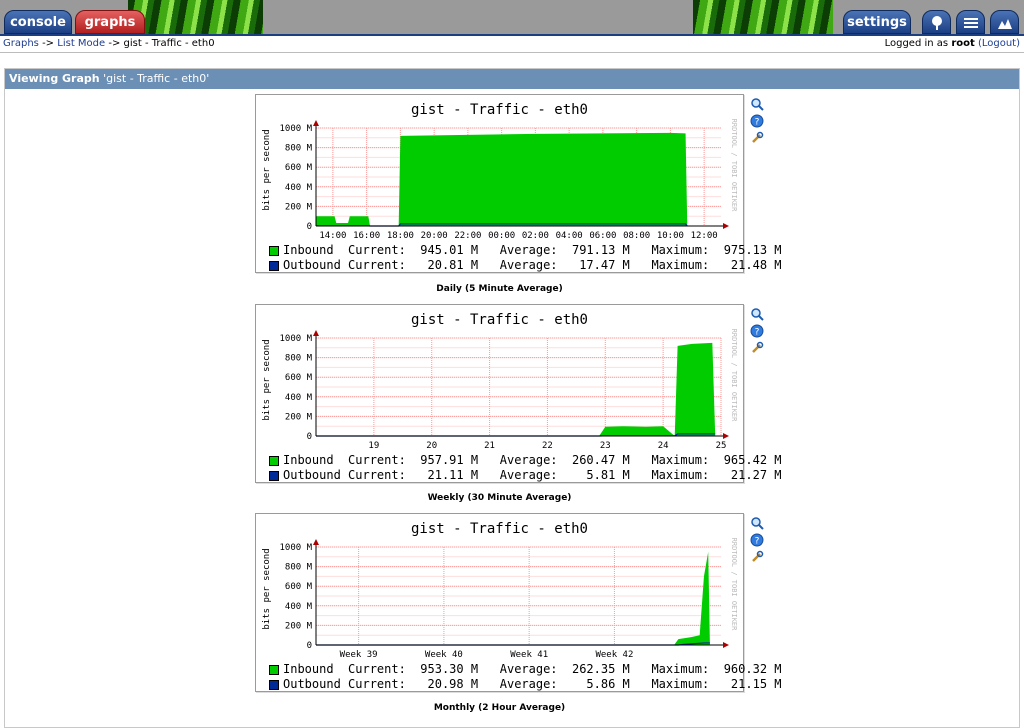 The image size is (1024, 728). Describe the element at coordinates (54, 78) in the screenshot. I see `panel-heading-label: Viewing Graph` at that location.